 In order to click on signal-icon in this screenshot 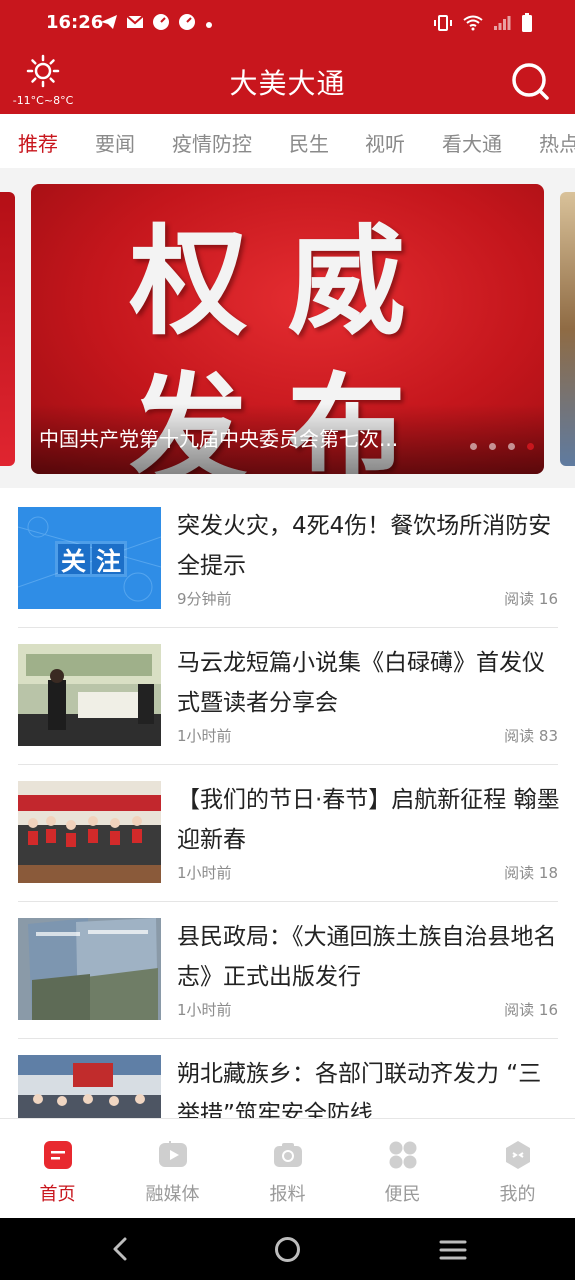, I will do `click(502, 25)`.